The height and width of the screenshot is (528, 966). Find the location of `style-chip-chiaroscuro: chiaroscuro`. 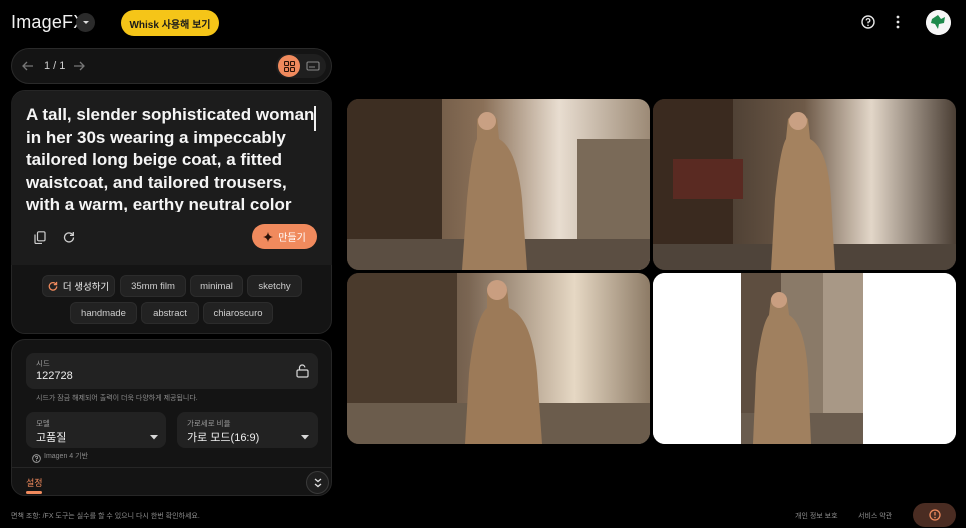

style-chip-chiaroscuro: chiaroscuro is located at coordinates (238, 313).